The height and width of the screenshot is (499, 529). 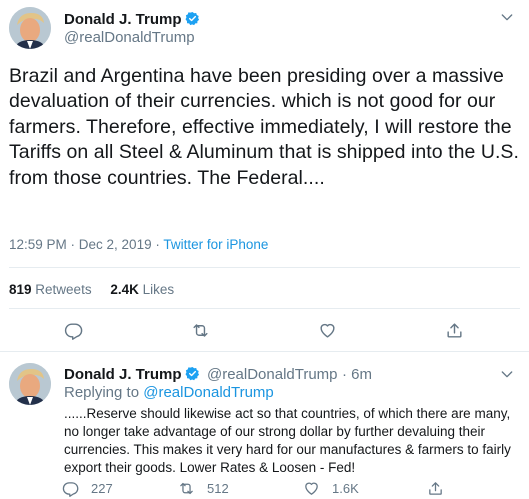 What do you see at coordinates (345, 488) in the screenshot?
I see `like-count: 1.6K` at bounding box center [345, 488].